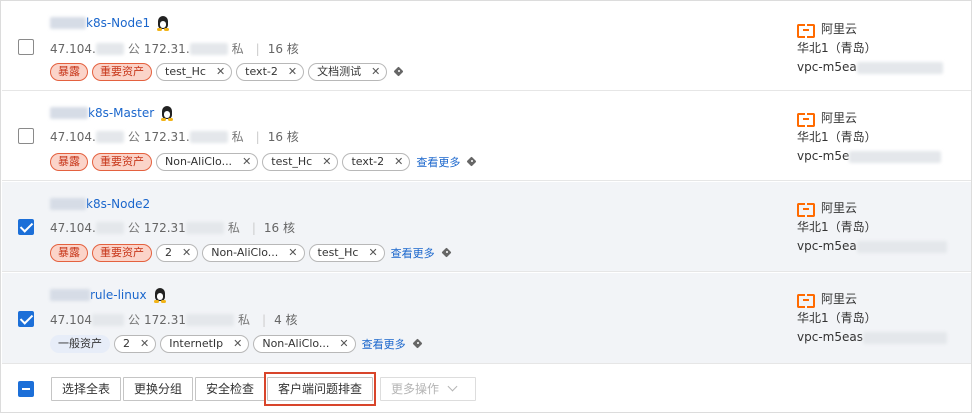  I want to click on asset-name-link: rule-linux, so click(108, 295).